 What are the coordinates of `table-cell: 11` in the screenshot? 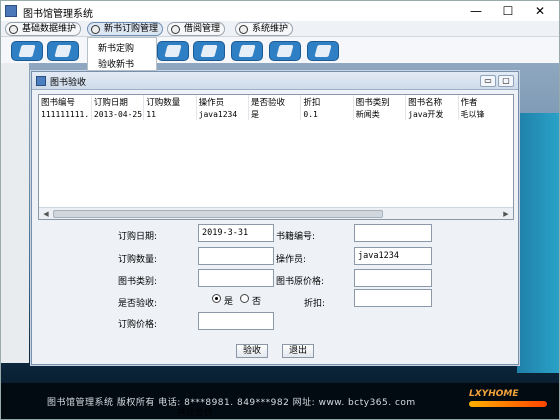 It's located at (170, 114).